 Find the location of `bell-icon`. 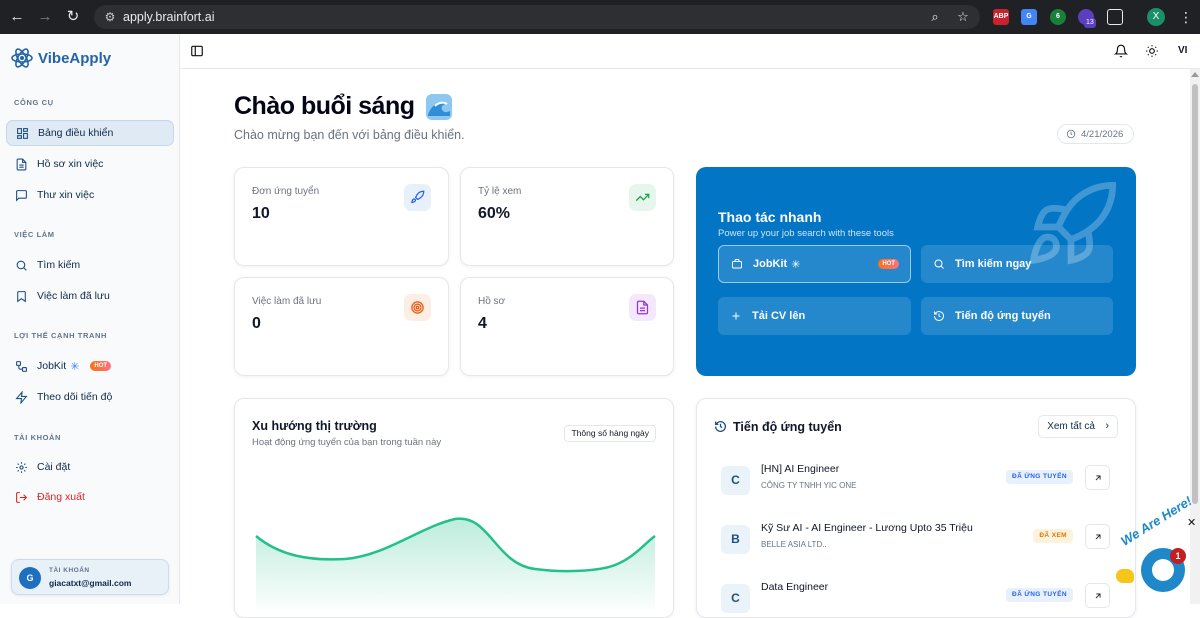

bell-icon is located at coordinates (1121, 51).